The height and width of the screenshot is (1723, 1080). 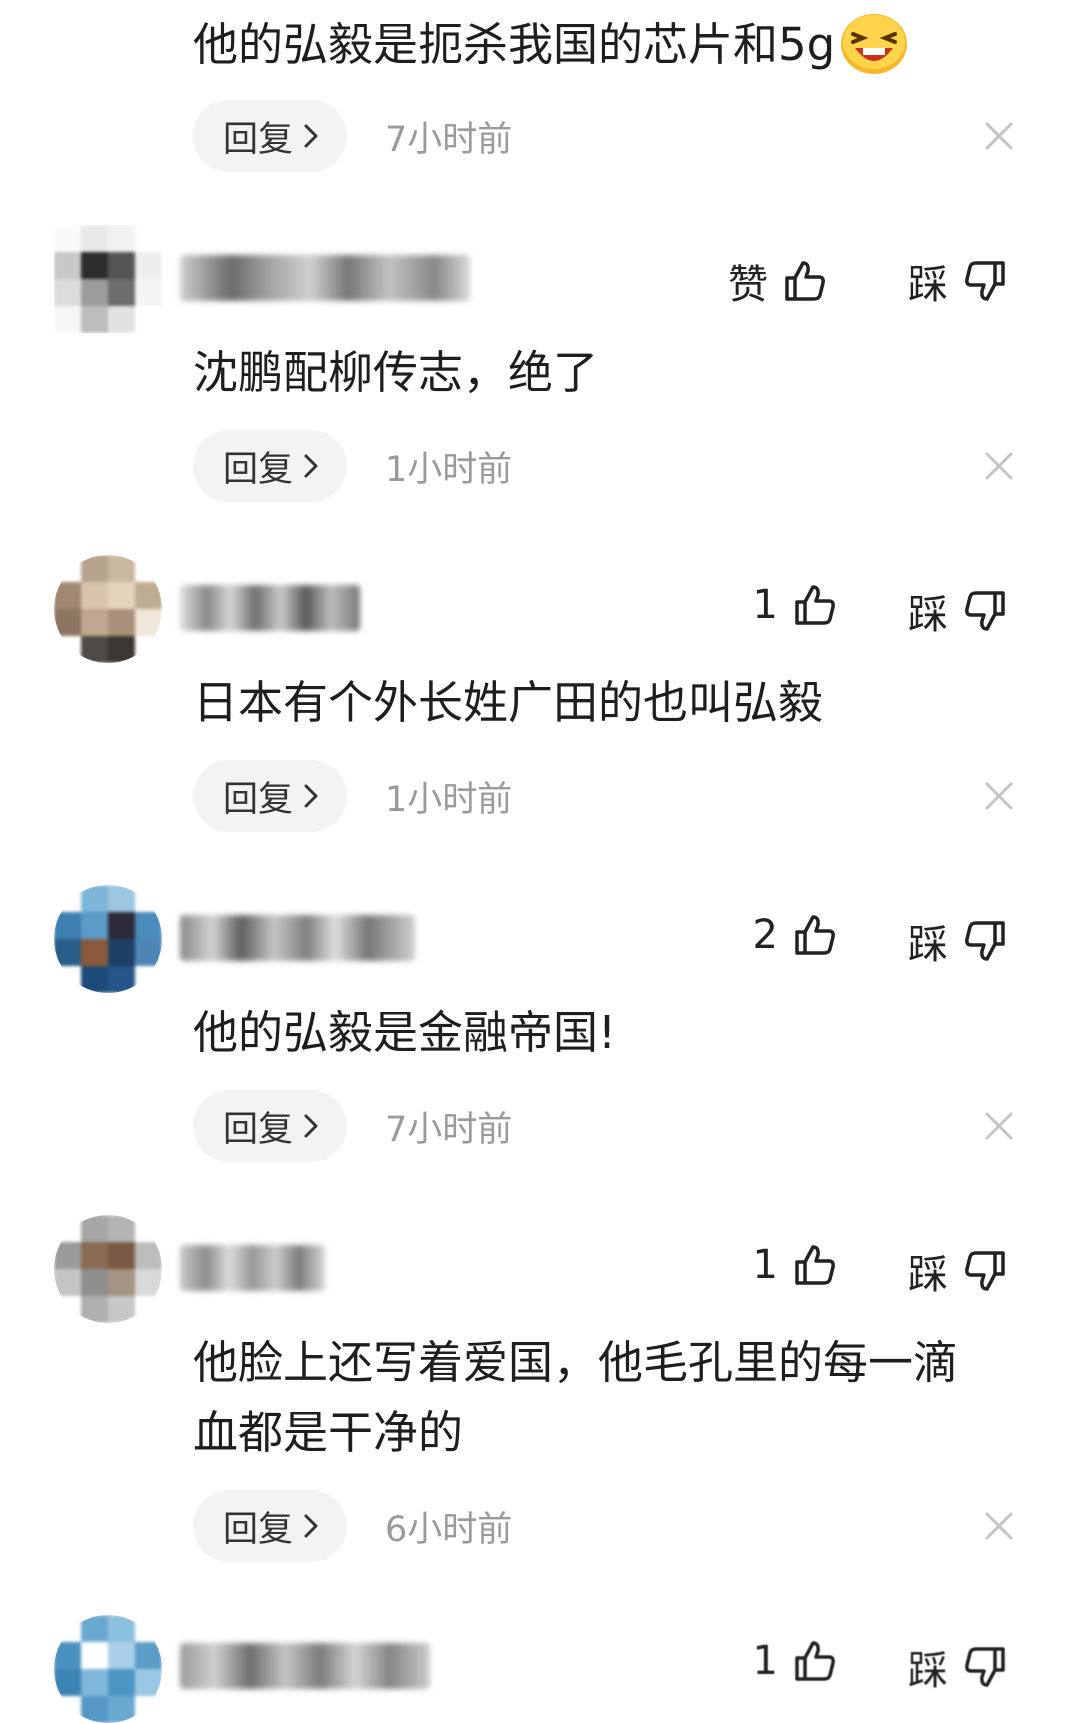 What do you see at coordinates (396, 372) in the screenshot?
I see `comment-text: 沈鹏配柳传志，绝了` at bounding box center [396, 372].